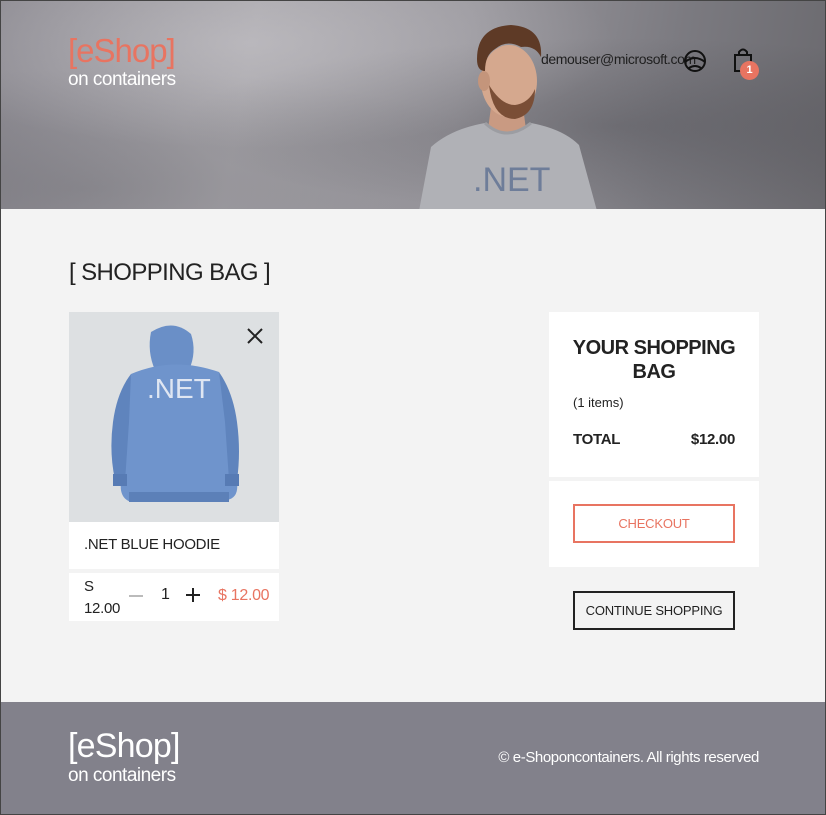 The height and width of the screenshot is (815, 826). Describe the element at coordinates (654, 610) in the screenshot. I see `continue-shopping-button: CONTINUE SHOPPING` at that location.